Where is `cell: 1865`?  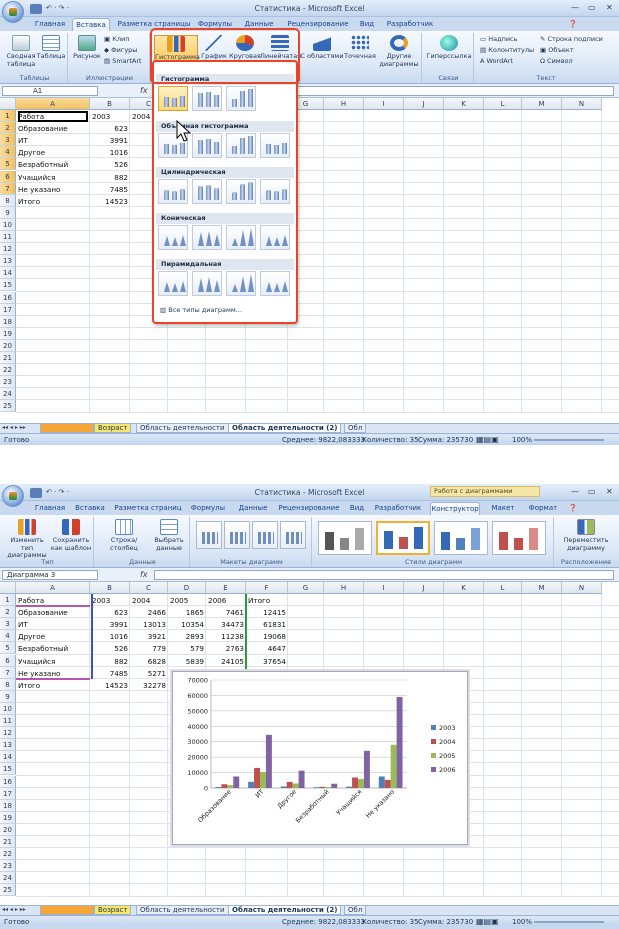 cell: 1865 is located at coordinates (187, 612).